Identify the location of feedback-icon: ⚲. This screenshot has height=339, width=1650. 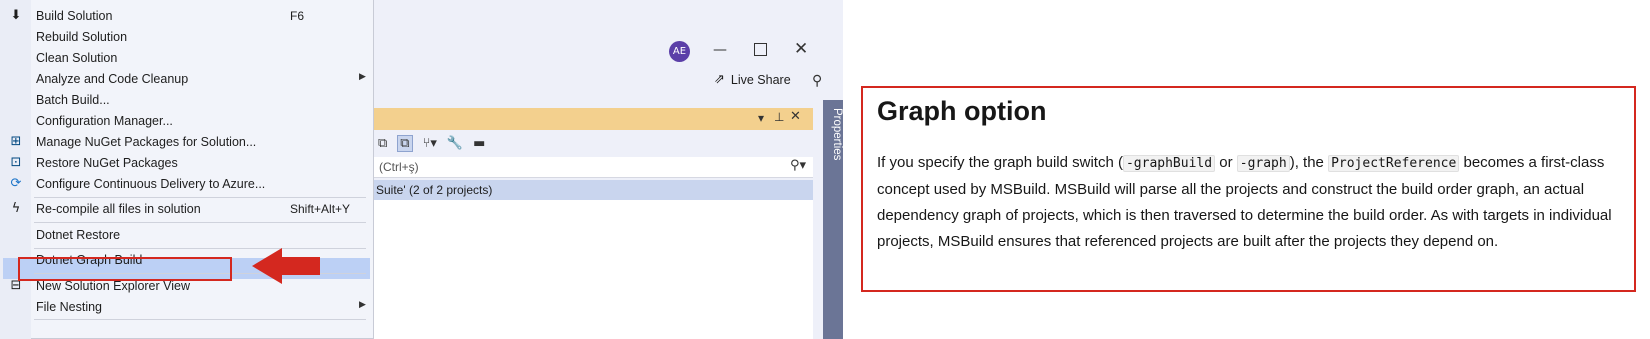
(817, 80).